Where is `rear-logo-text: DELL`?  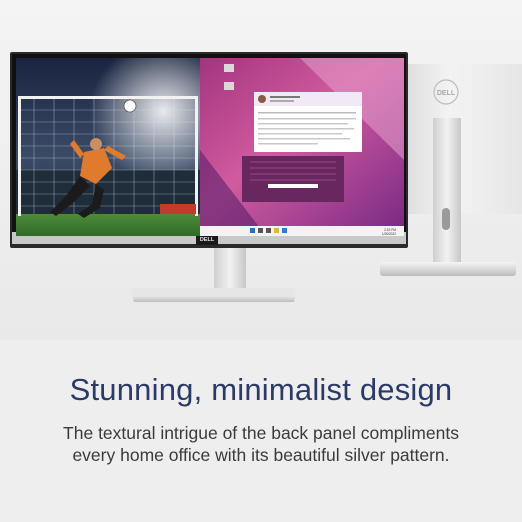 rear-logo-text: DELL is located at coordinates (446, 93).